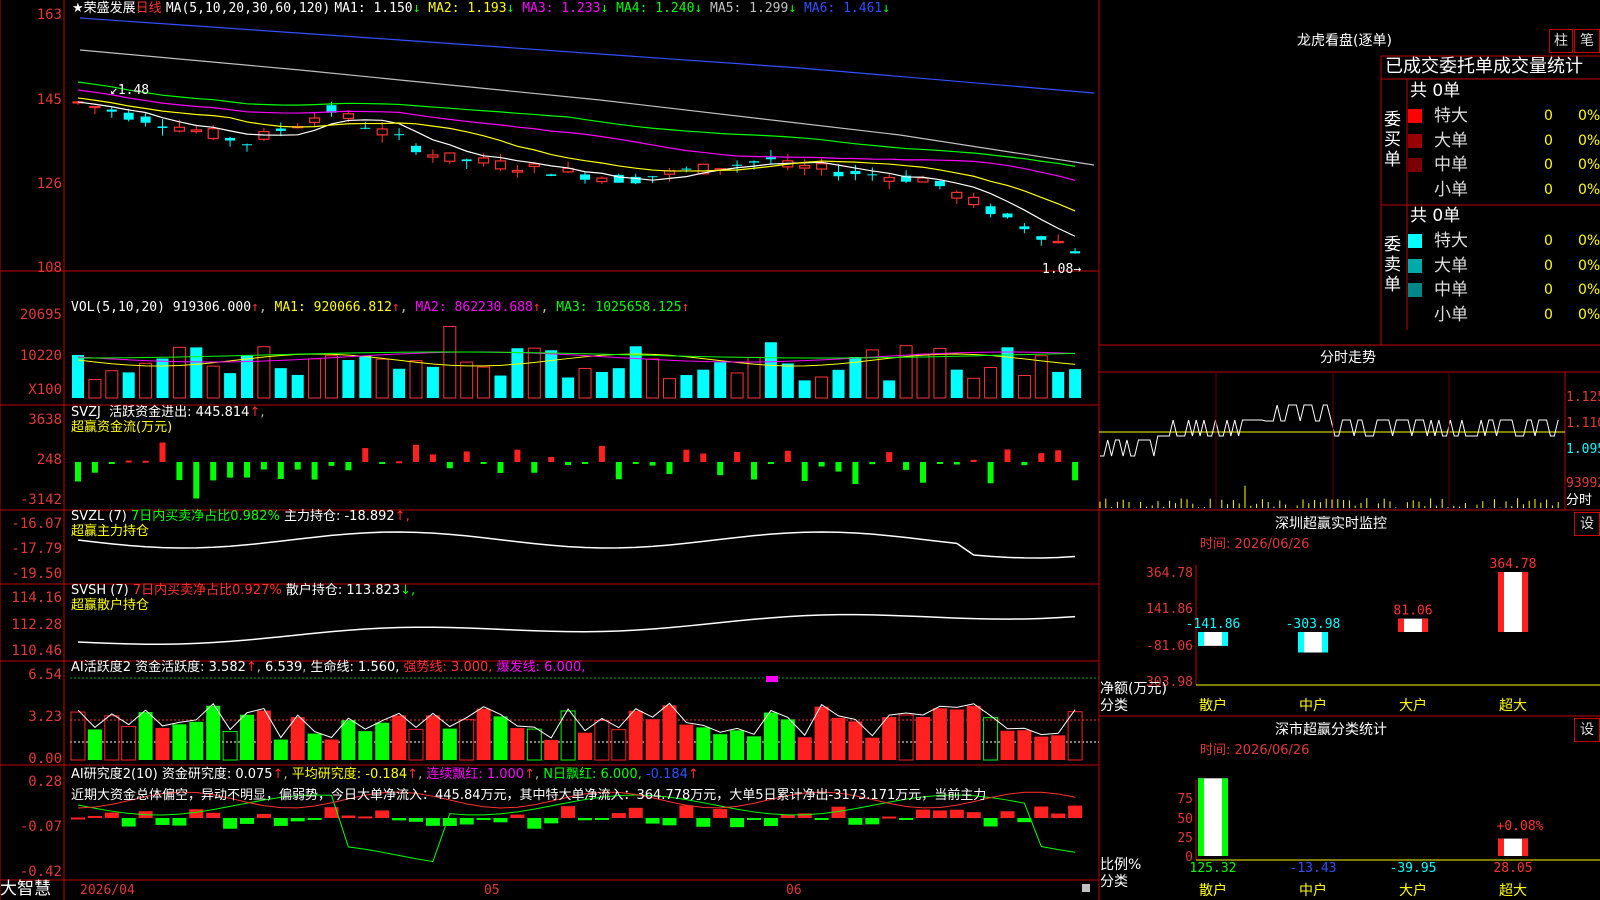 The height and width of the screenshot is (900, 1600). What do you see at coordinates (110, 531) in the screenshot?
I see `svzl-sub: 超赢主力持仓` at bounding box center [110, 531].